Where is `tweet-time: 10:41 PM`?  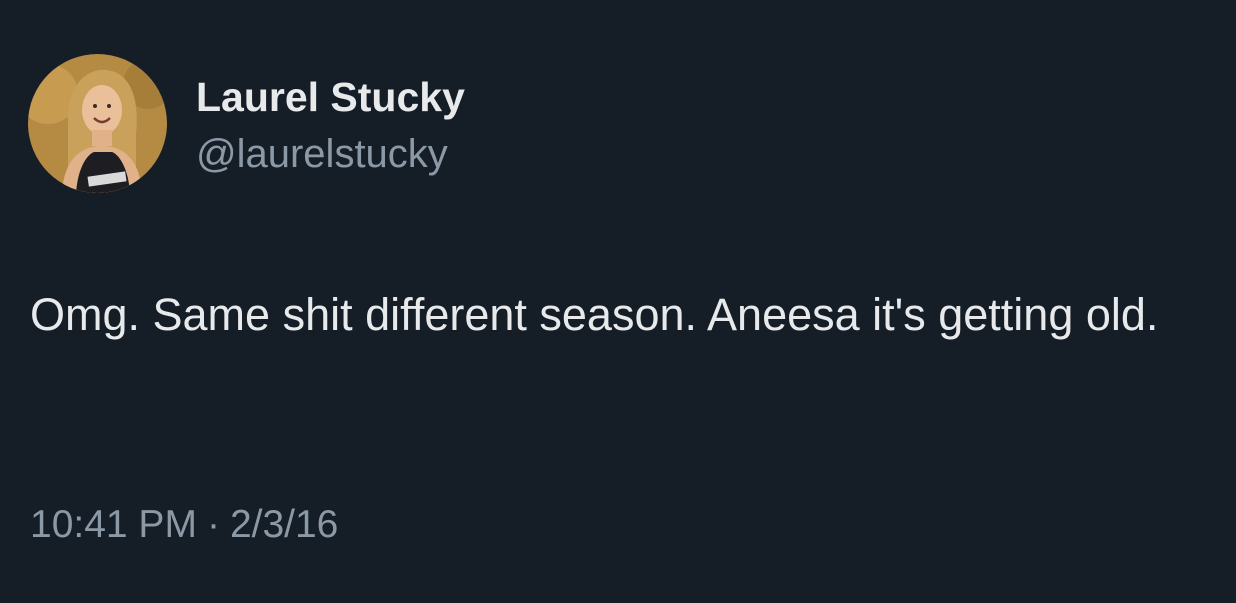 tweet-time: 10:41 PM is located at coordinates (113, 524).